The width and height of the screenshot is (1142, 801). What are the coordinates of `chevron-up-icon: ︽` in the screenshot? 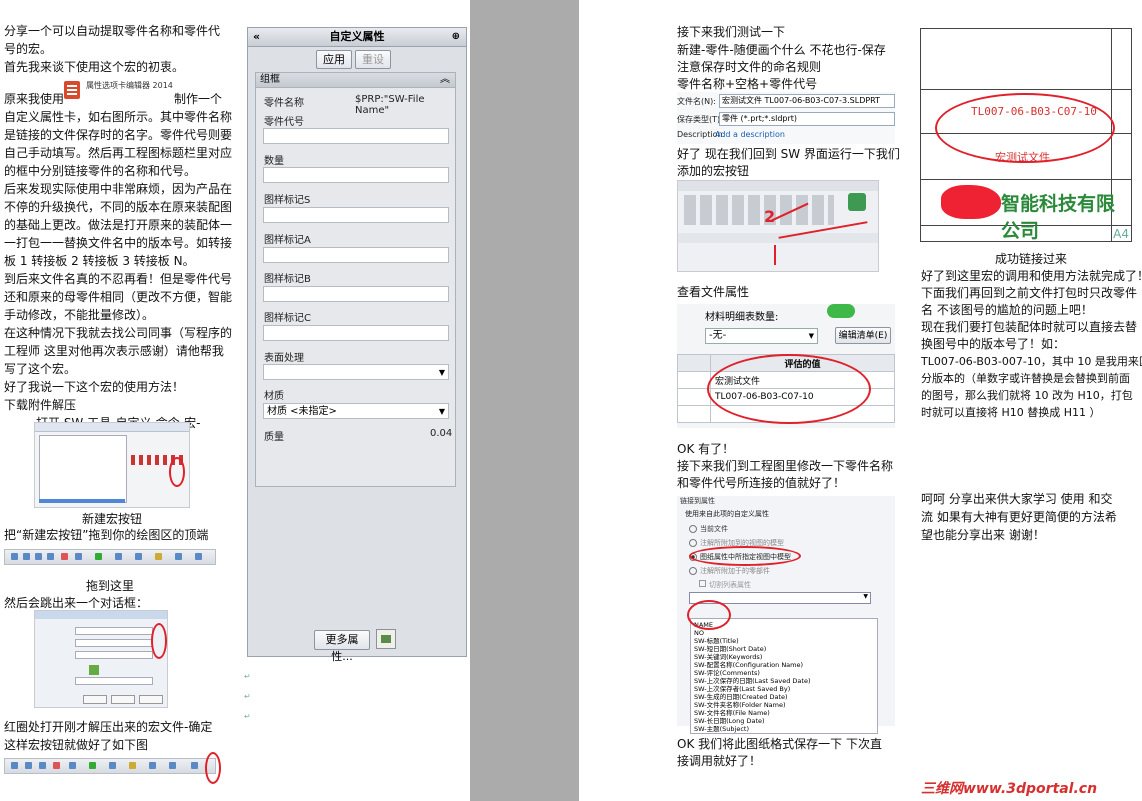 It's located at (445, 80).